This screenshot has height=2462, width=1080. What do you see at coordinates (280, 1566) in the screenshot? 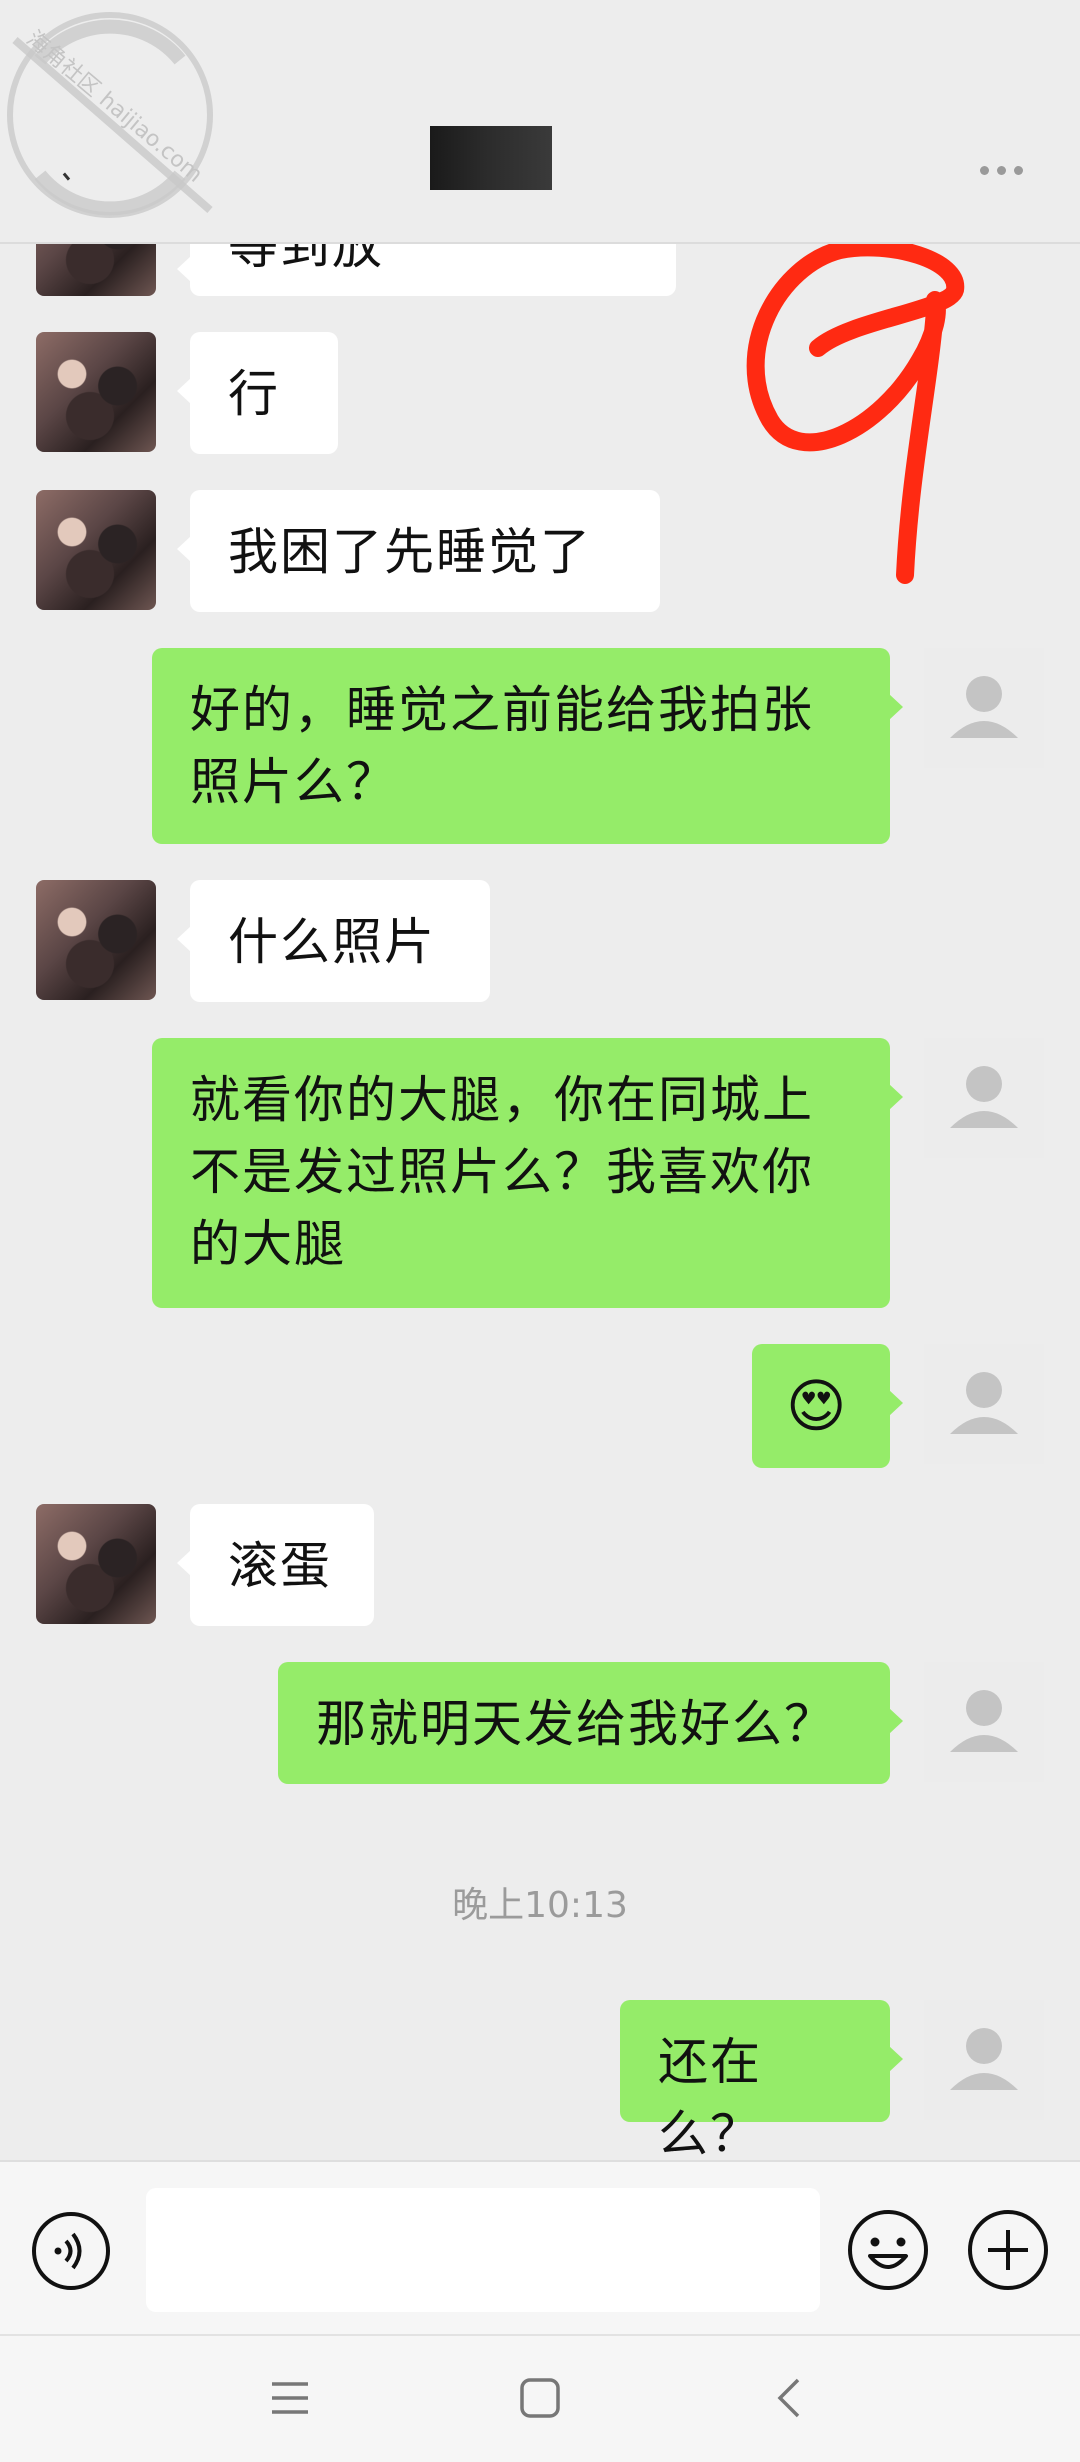
I see `message-text: 滚蛋` at bounding box center [280, 1566].